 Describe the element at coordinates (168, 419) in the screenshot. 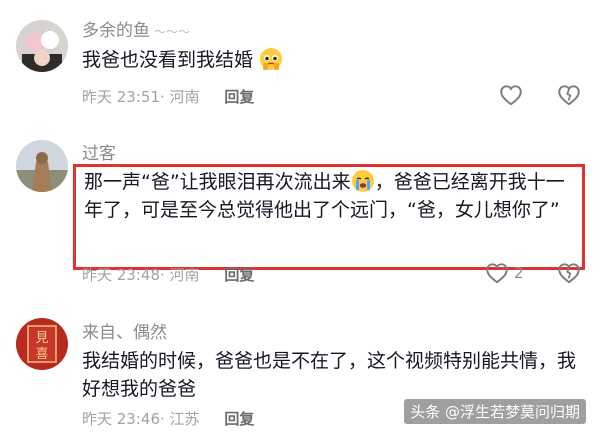

I see `comment-meta: 昨天 23:46· 江苏 回复` at that location.